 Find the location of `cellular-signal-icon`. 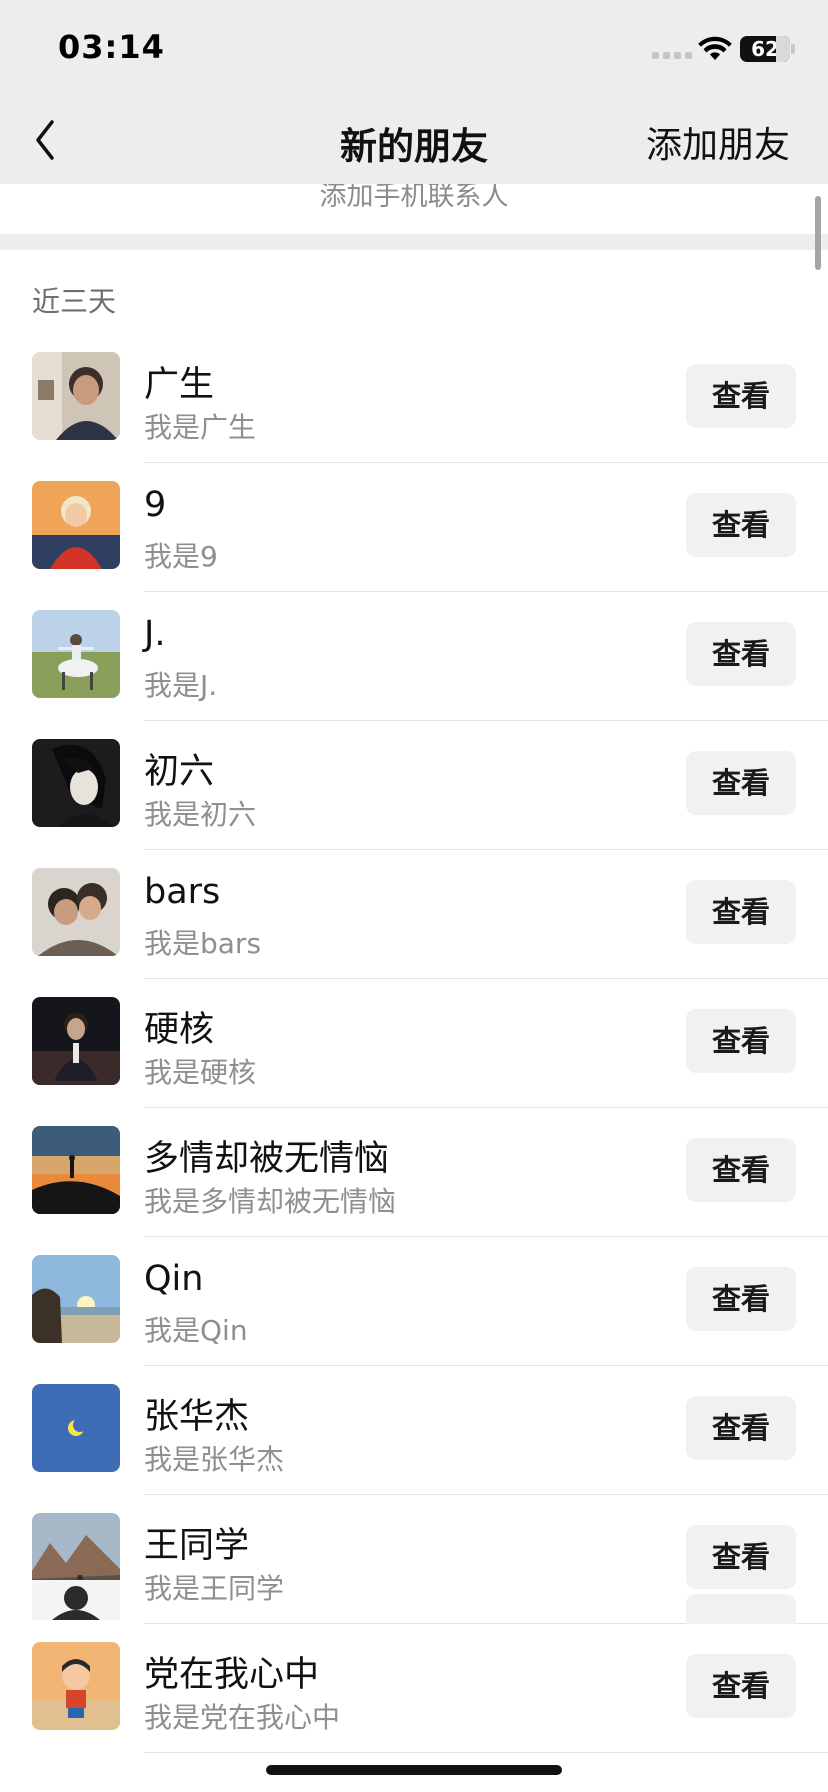

cellular-signal-icon is located at coordinates (672, 55).